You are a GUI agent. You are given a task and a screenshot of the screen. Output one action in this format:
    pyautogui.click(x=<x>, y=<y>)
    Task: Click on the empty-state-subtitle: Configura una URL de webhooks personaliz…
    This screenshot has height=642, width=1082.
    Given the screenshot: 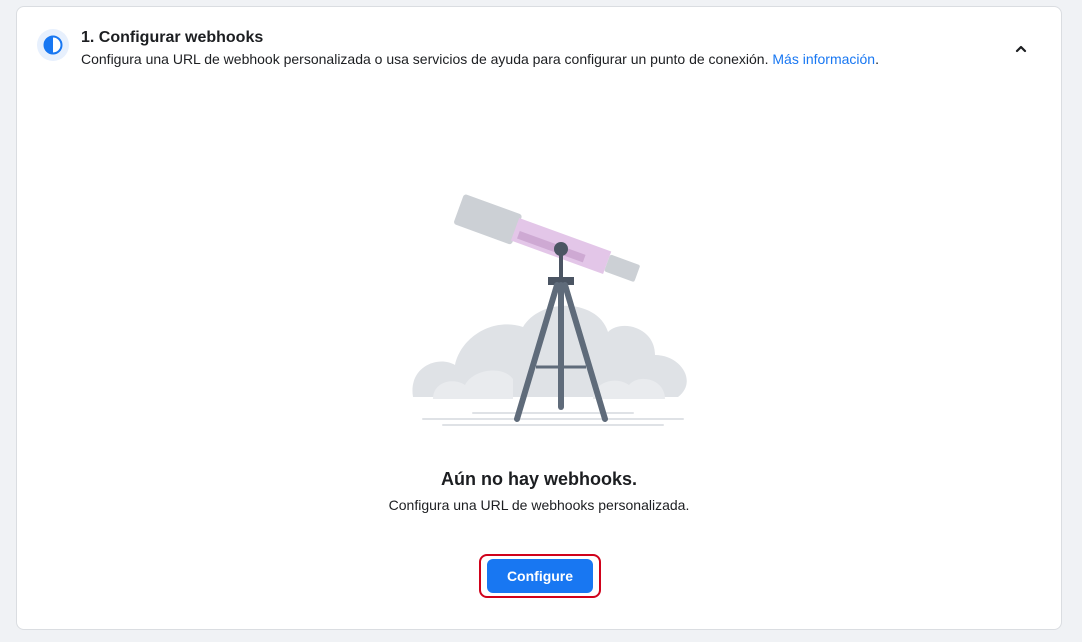 What is the action you would take?
    pyautogui.click(x=539, y=505)
    